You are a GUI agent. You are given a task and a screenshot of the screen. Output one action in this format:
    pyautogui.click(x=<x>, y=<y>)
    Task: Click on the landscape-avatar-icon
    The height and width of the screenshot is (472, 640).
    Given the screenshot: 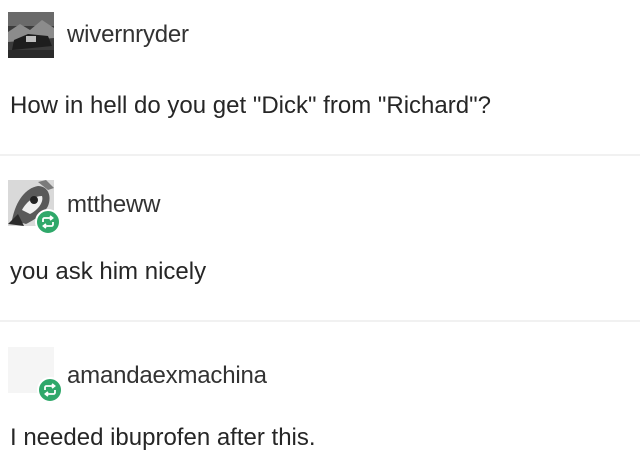 What is the action you would take?
    pyautogui.click(x=31, y=35)
    